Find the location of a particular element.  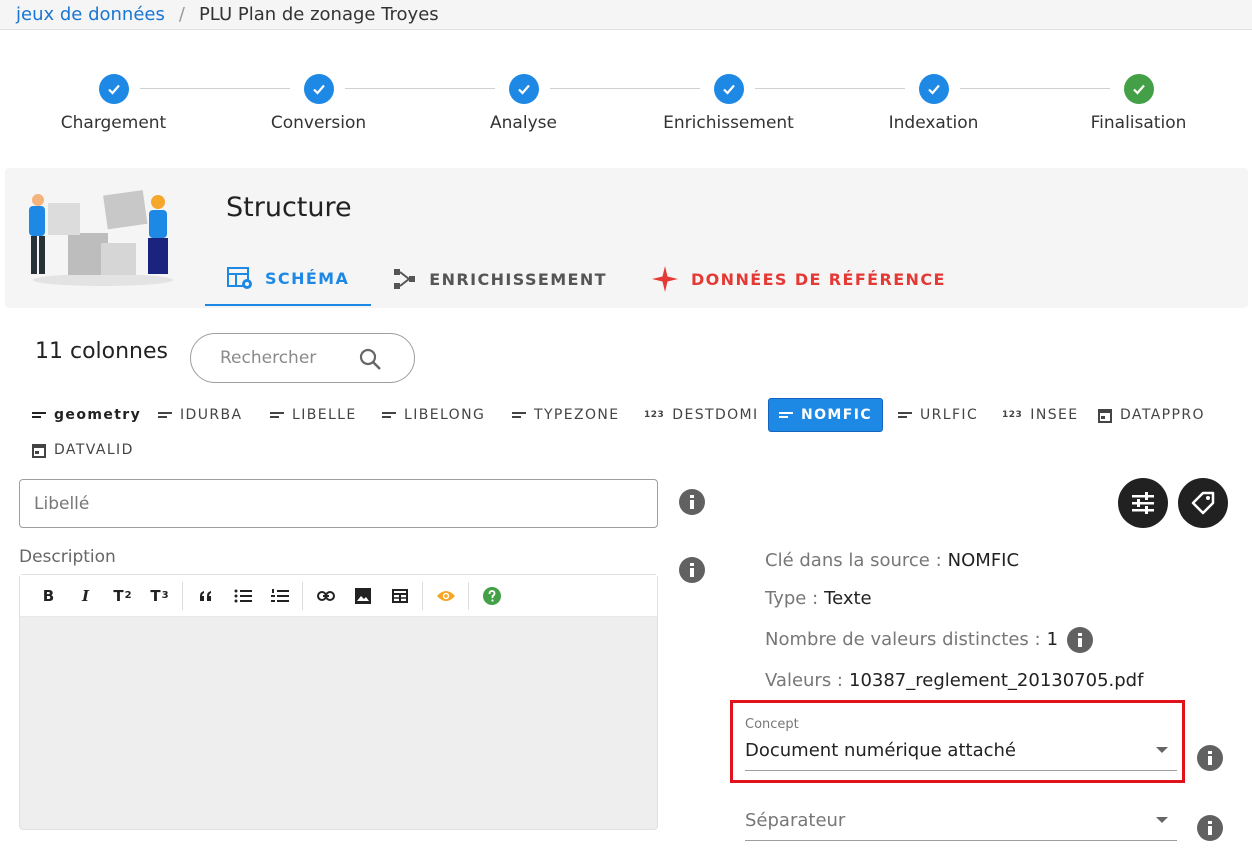

column-chip-insee: 123 INSEE is located at coordinates (1040, 415).